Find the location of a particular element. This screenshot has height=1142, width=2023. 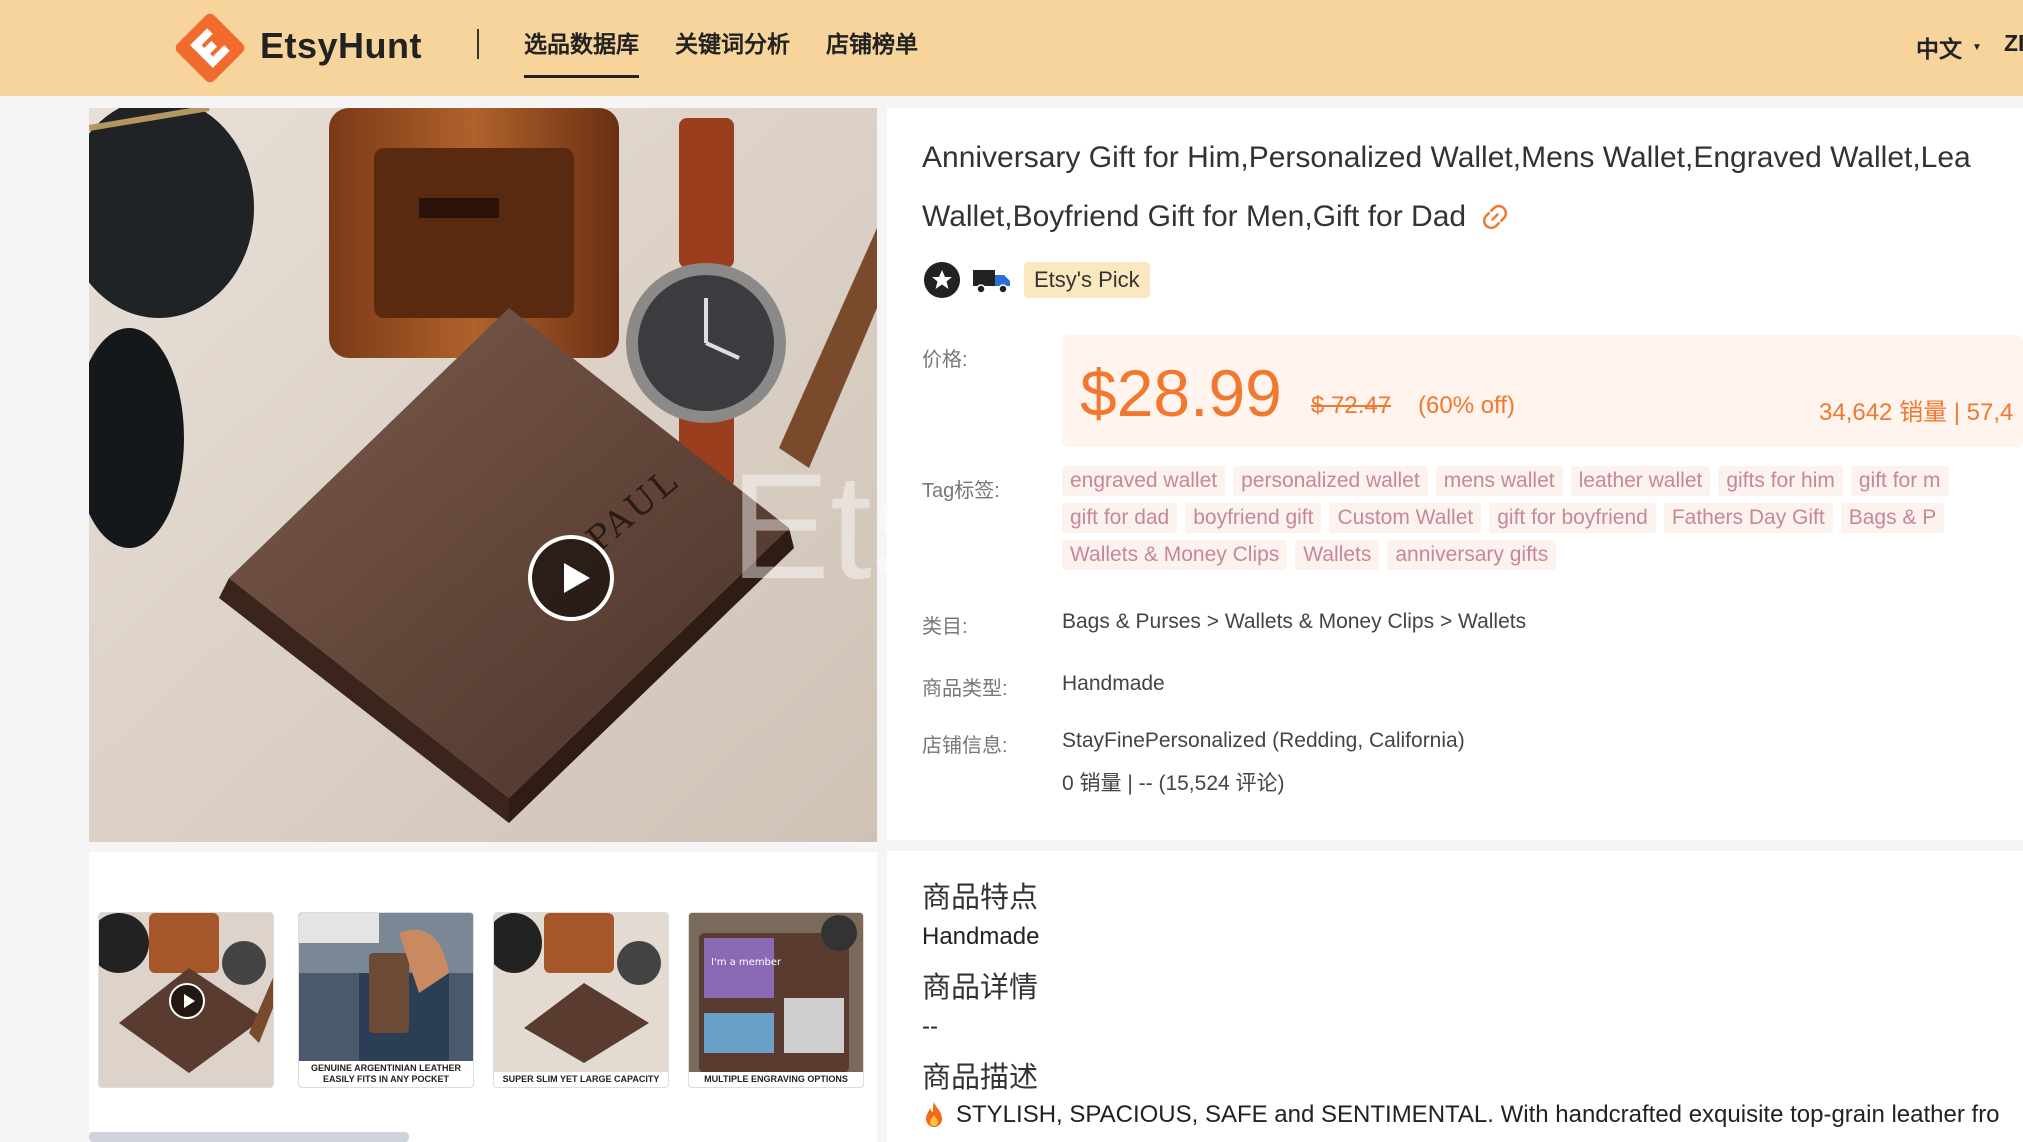

price-label: 价格: is located at coordinates (945, 360).